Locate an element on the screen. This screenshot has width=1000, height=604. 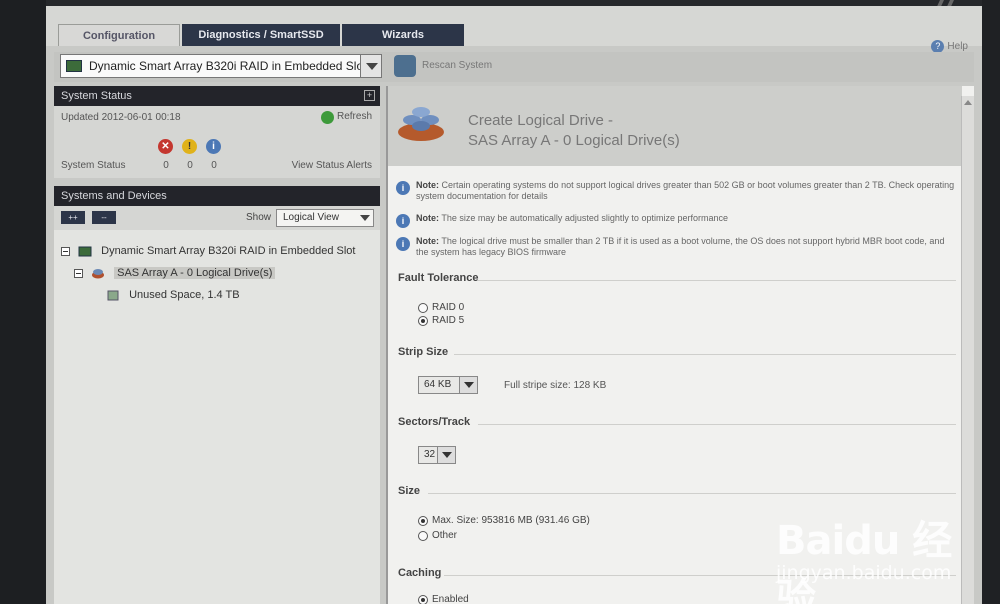
error-count: 0 is located at coordinates (166, 165).